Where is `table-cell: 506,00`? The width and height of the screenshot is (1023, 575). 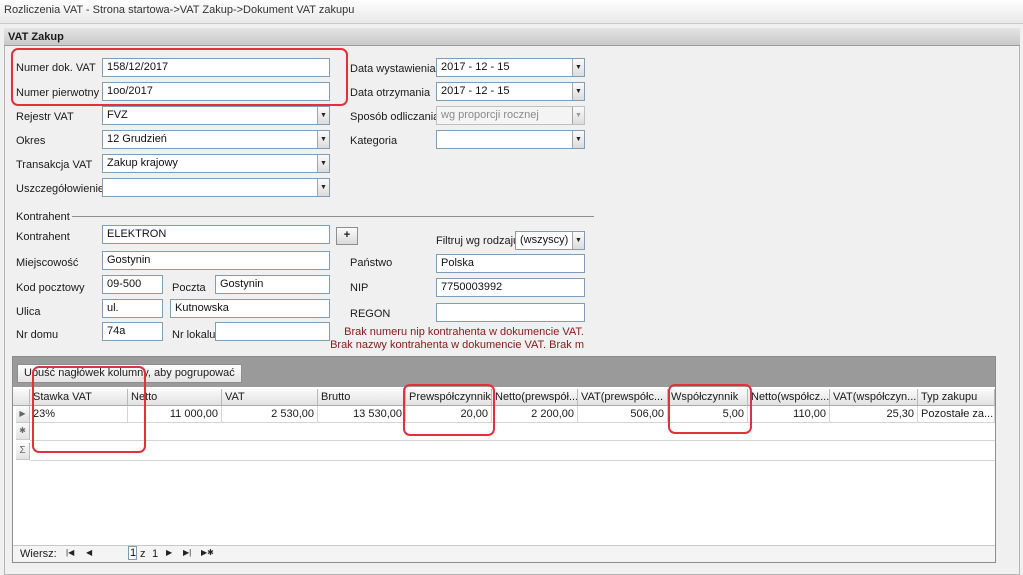
table-cell: 506,00 is located at coordinates (623, 414).